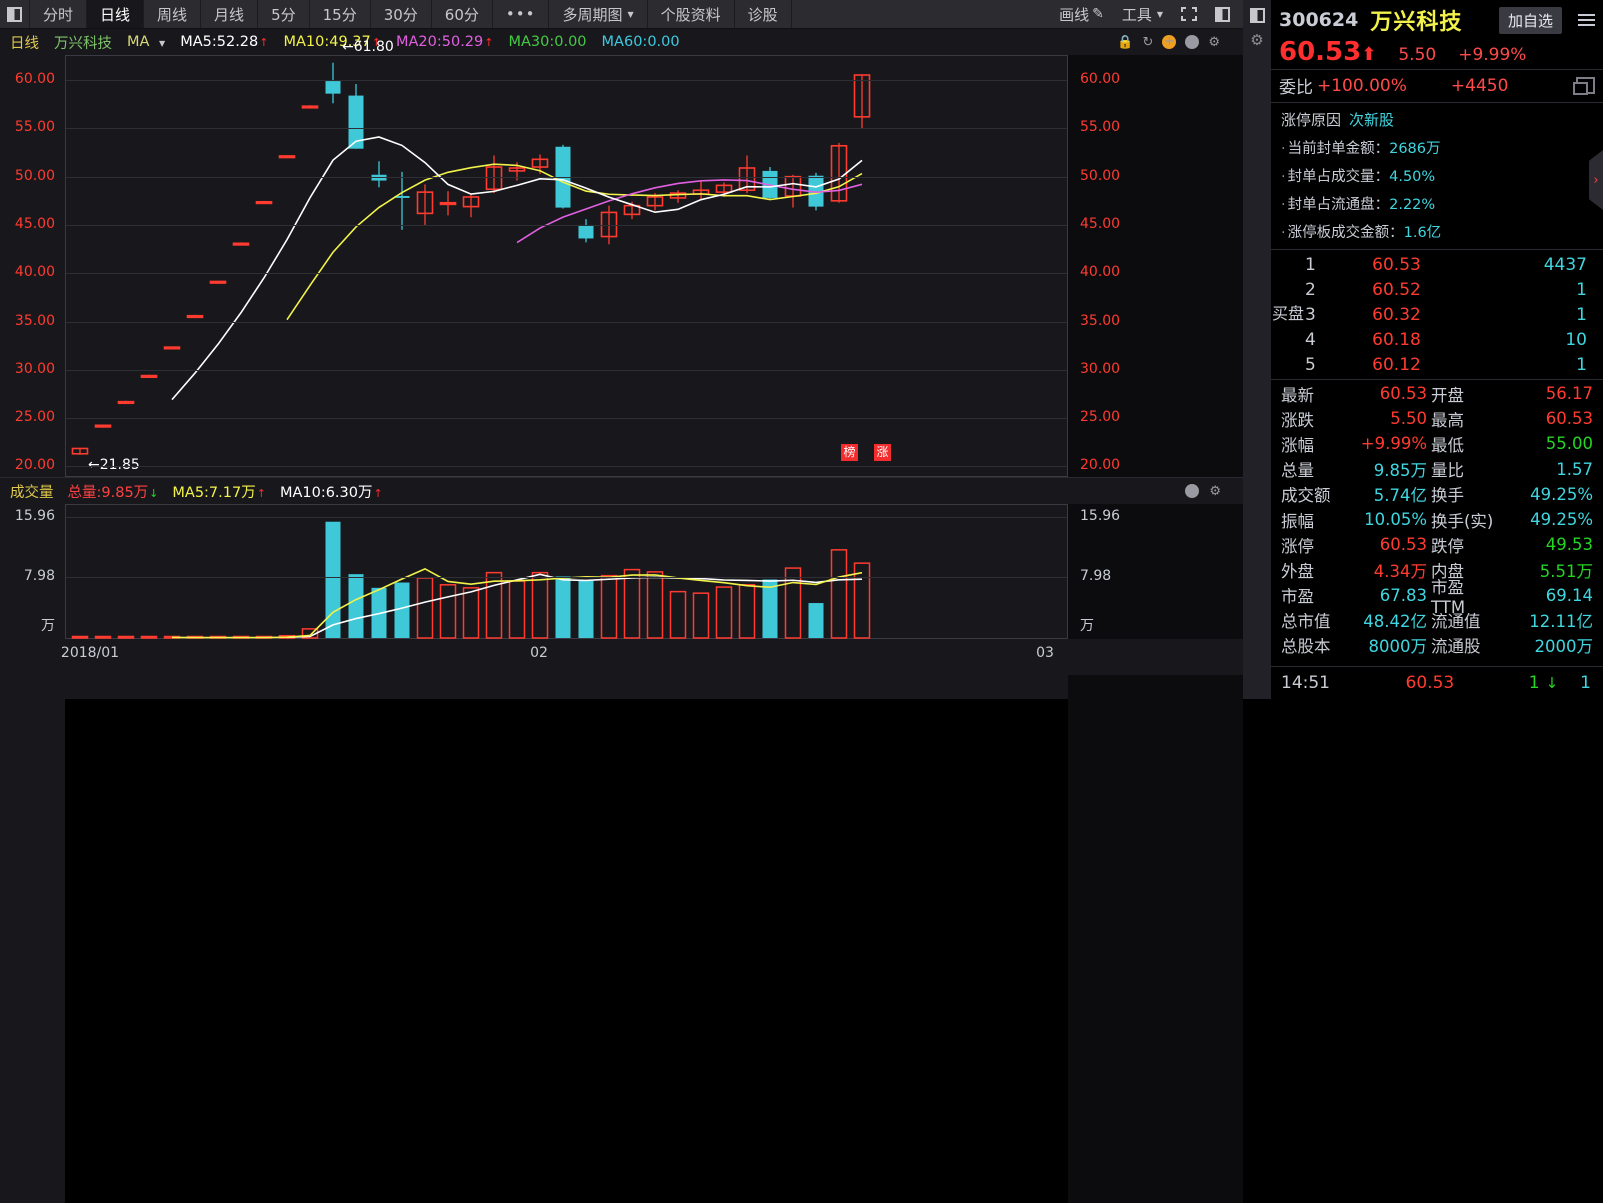 The height and width of the screenshot is (1203, 1603). Describe the element at coordinates (1566, 571) in the screenshot. I see `stat-value: 5.51万` at that location.